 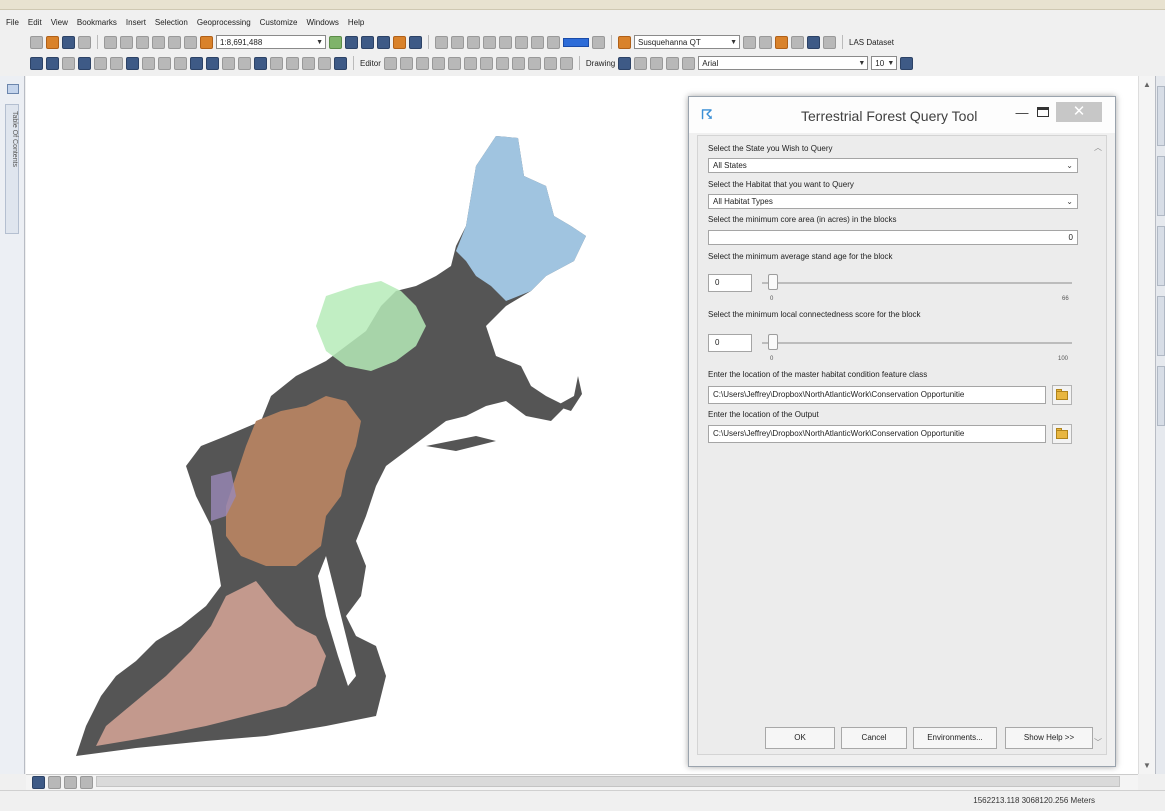 What do you see at coordinates (35, 22) in the screenshot?
I see `menu-edit: Edit` at bounding box center [35, 22].